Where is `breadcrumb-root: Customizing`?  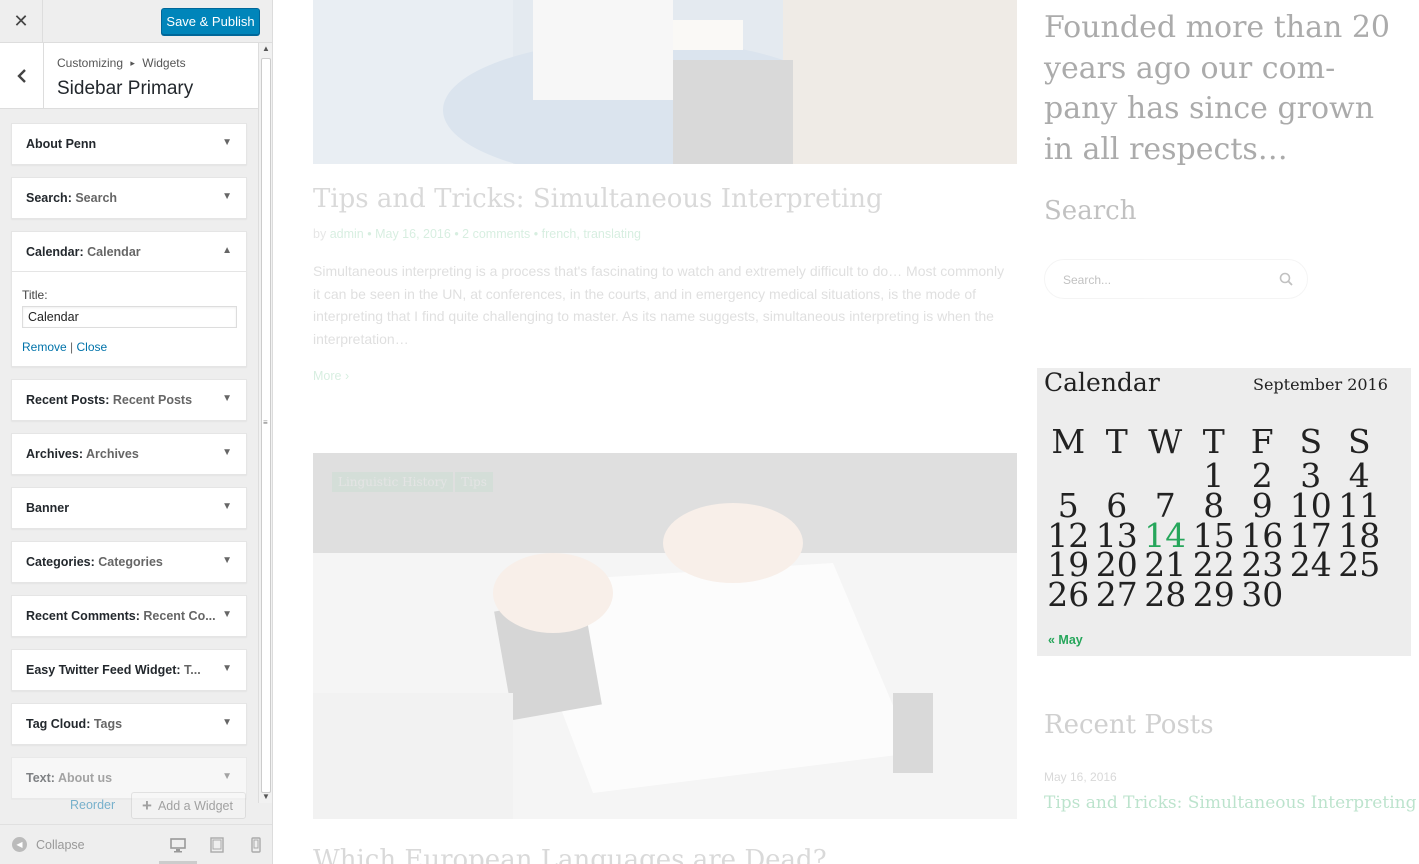 breadcrumb-root: Customizing is located at coordinates (90, 63).